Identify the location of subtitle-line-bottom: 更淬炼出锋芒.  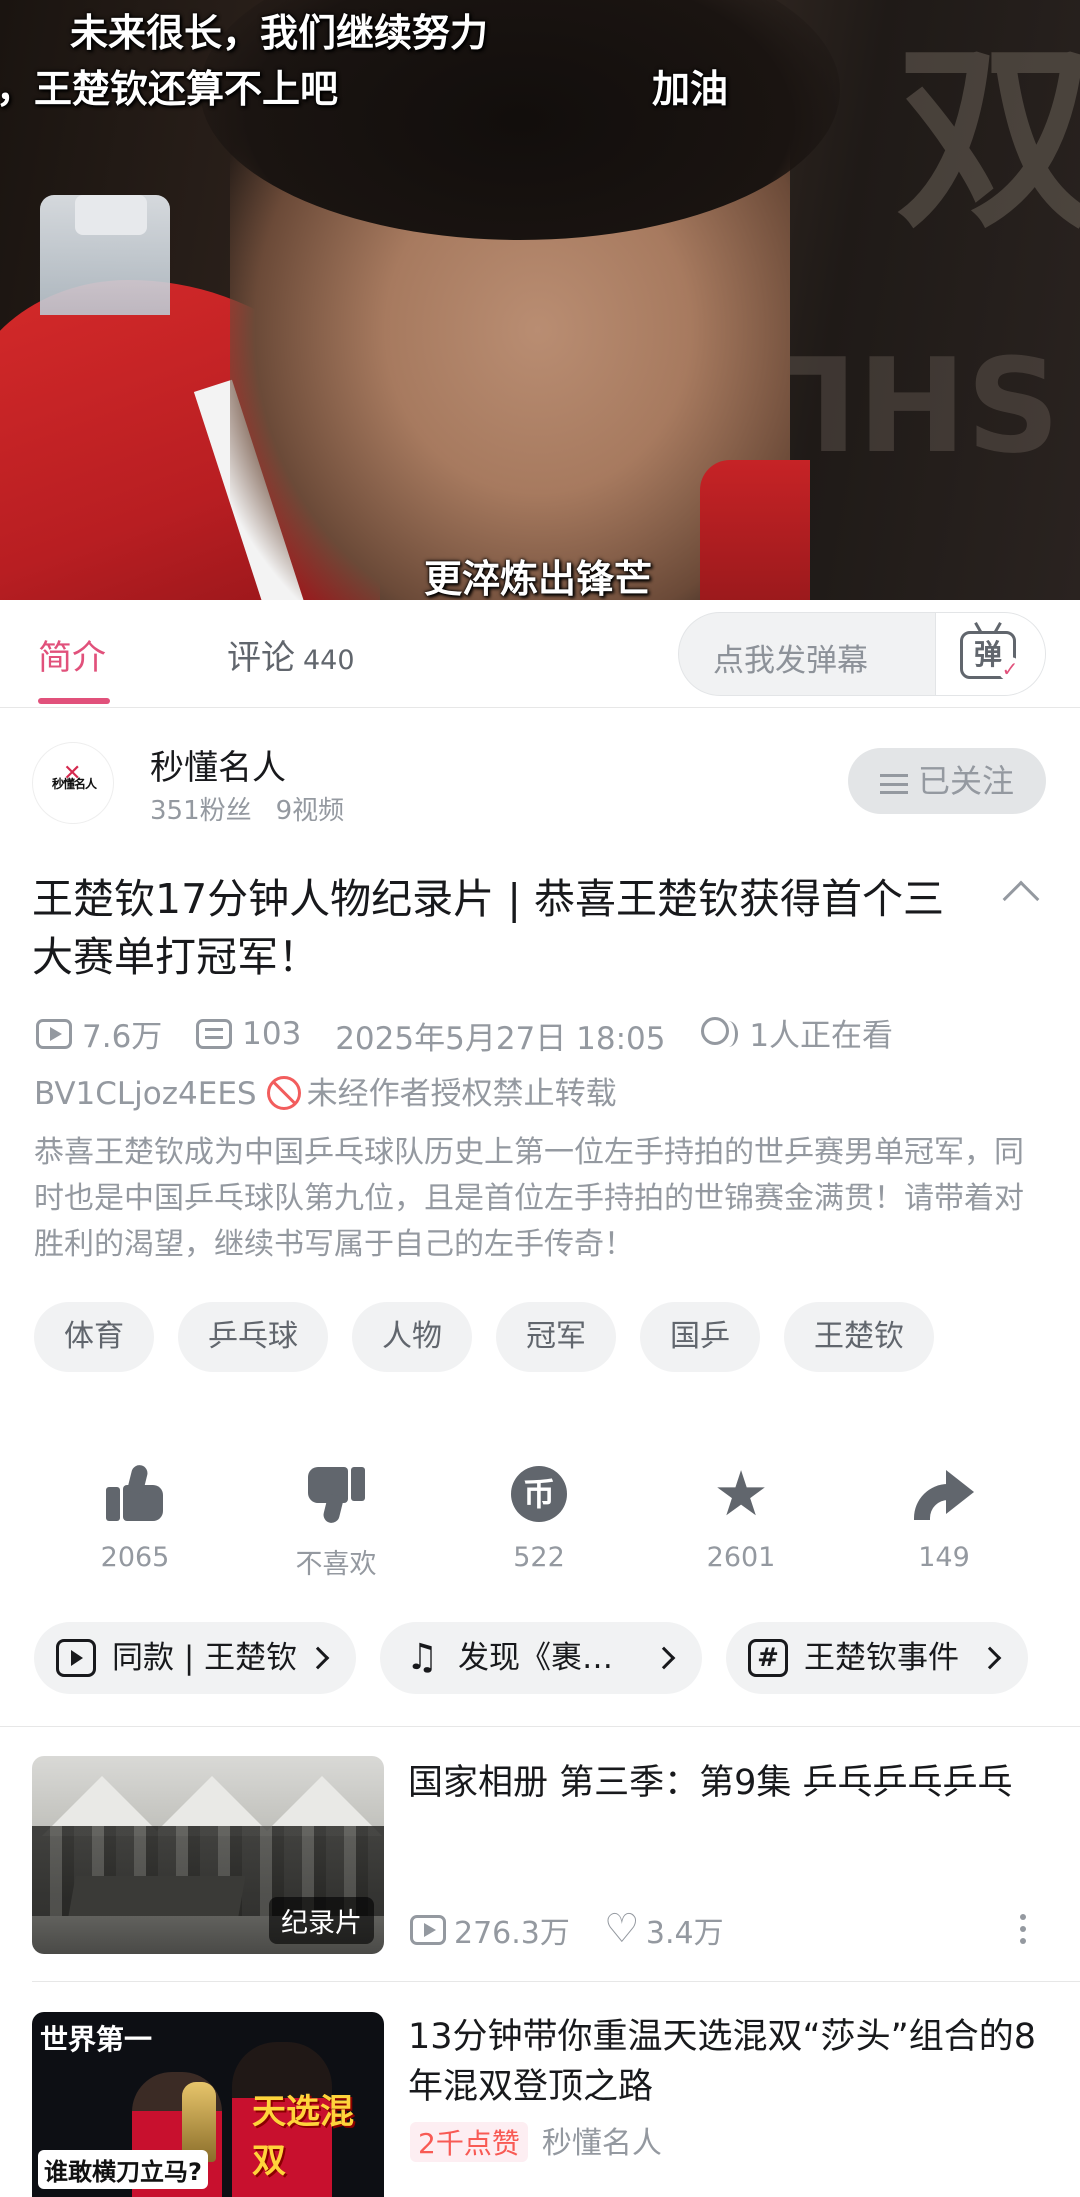
(538, 578).